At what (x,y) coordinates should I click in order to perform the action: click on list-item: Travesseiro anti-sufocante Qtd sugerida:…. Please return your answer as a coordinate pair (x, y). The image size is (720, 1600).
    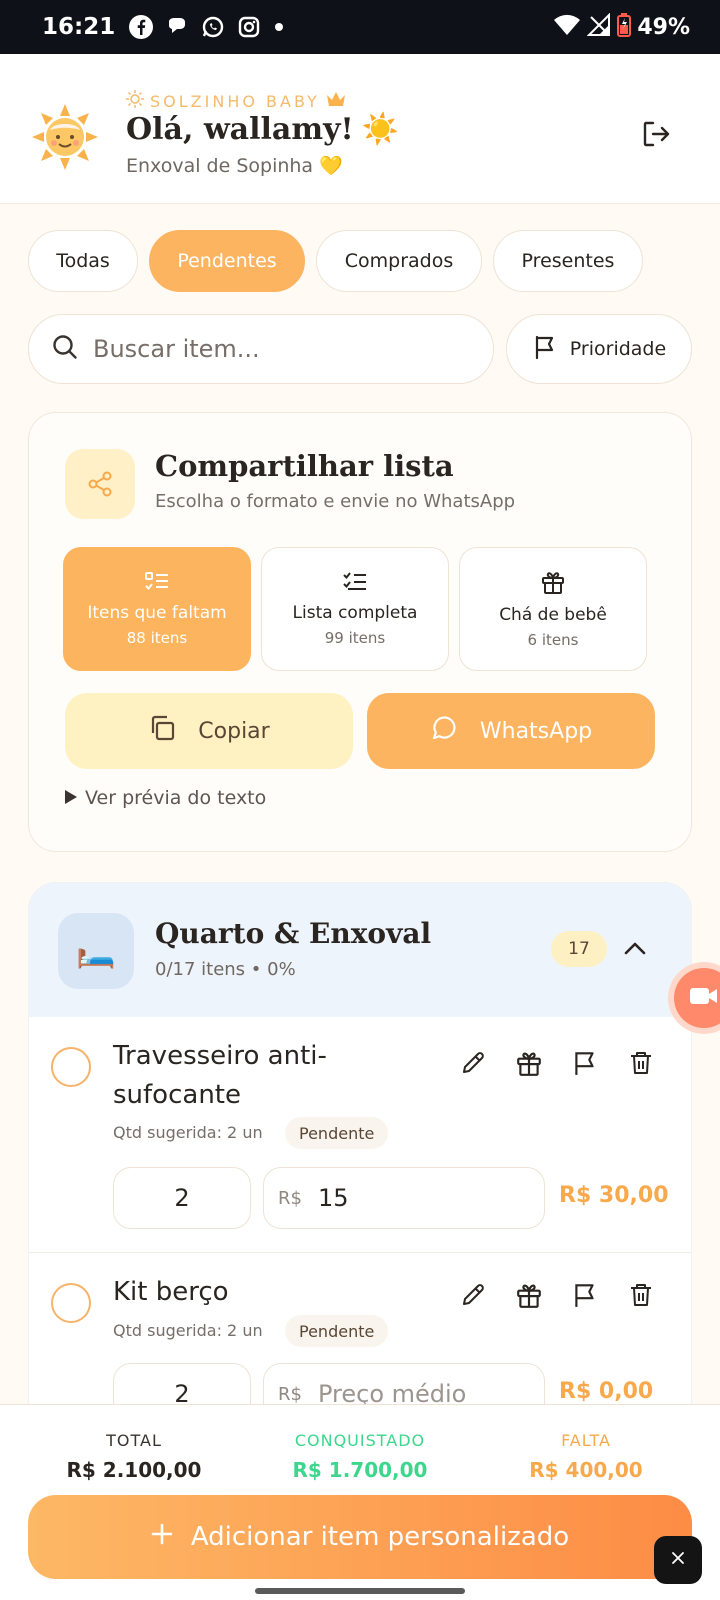
    Looking at the image, I should click on (360, 1135).